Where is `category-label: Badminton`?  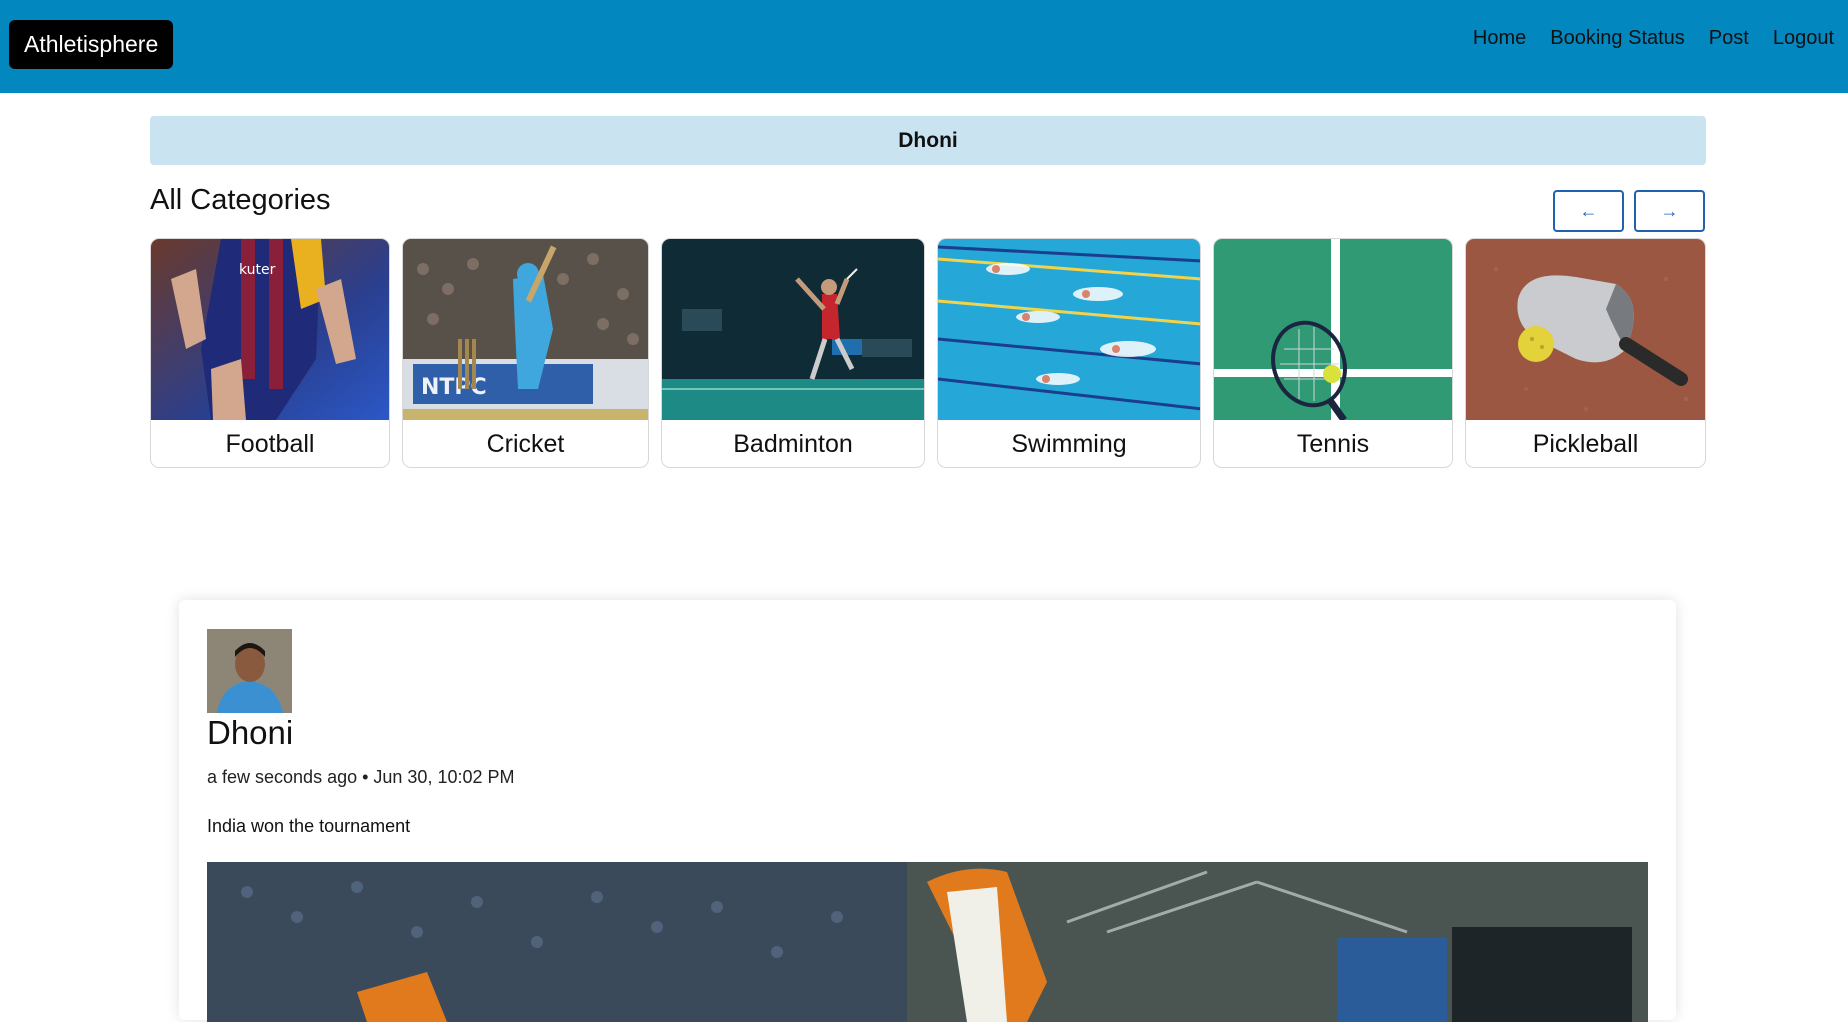 category-label: Badminton is located at coordinates (793, 444).